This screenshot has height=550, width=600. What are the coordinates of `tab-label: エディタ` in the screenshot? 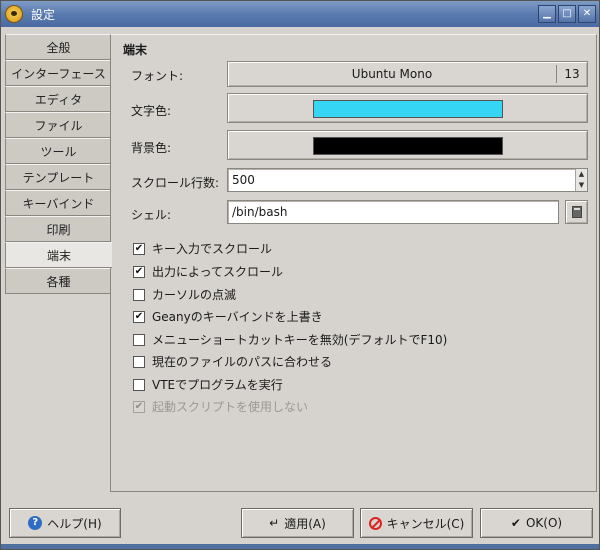 It's located at (58, 99).